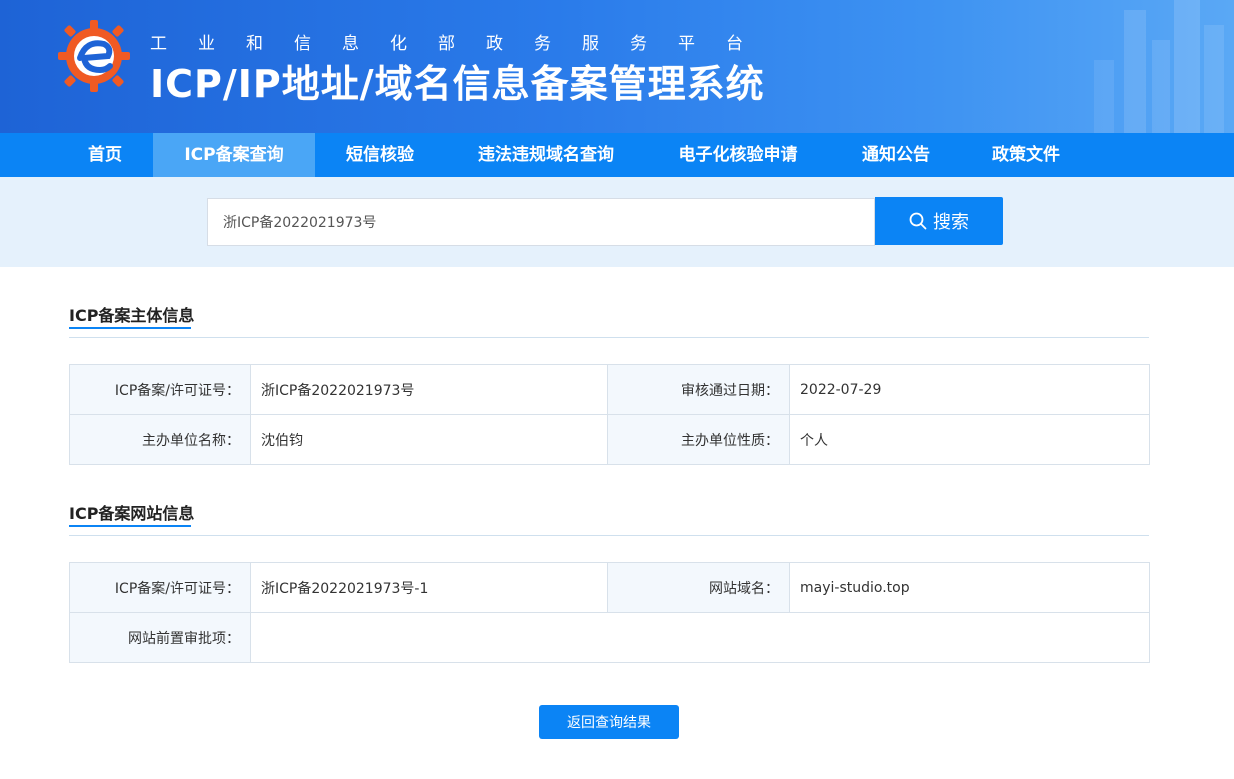 The image size is (1234, 779). Describe the element at coordinates (918, 221) in the screenshot. I see `search-icon` at that location.